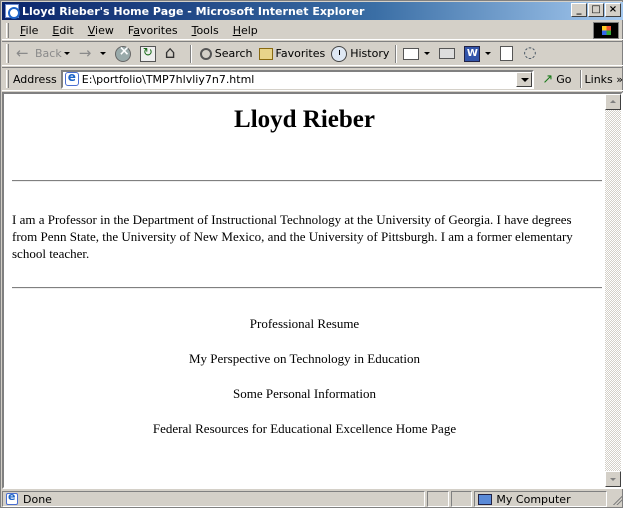 The height and width of the screenshot is (508, 623). I want to click on search-label: Search, so click(233, 53).